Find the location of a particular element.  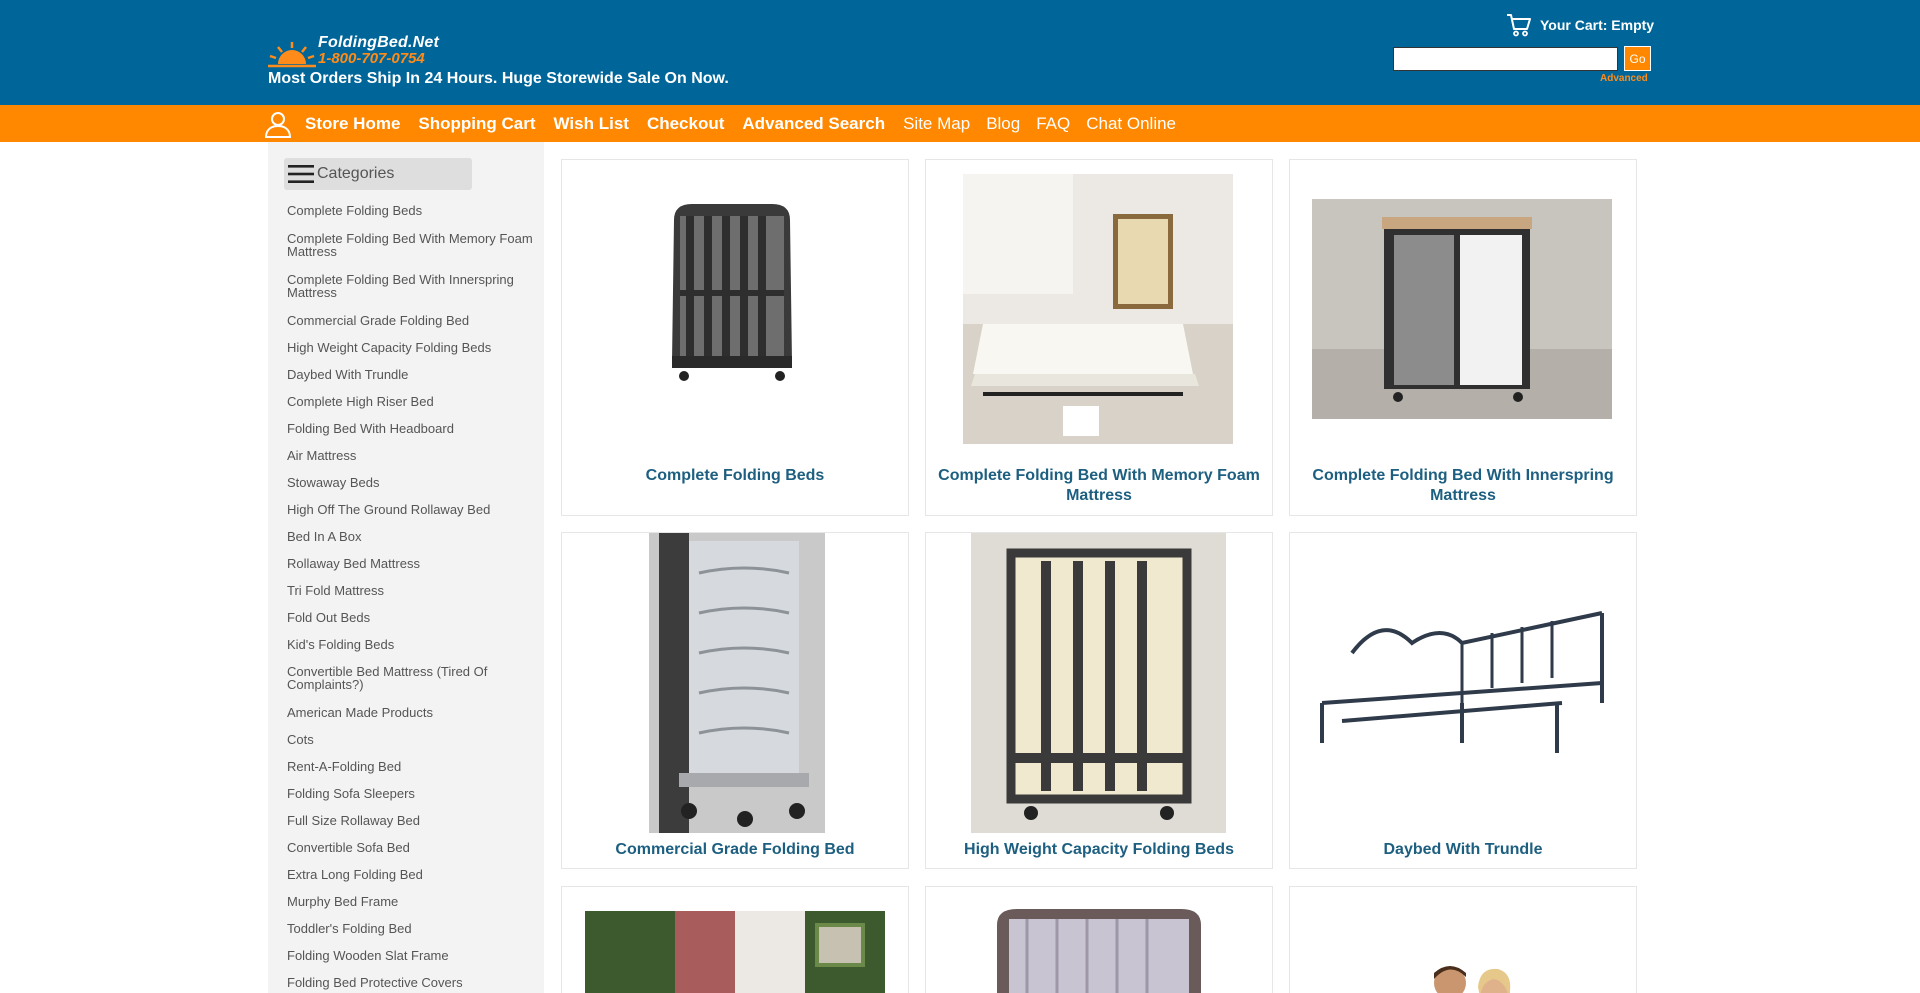

category-link: Complete High Riser Bed is located at coordinates (411, 401).